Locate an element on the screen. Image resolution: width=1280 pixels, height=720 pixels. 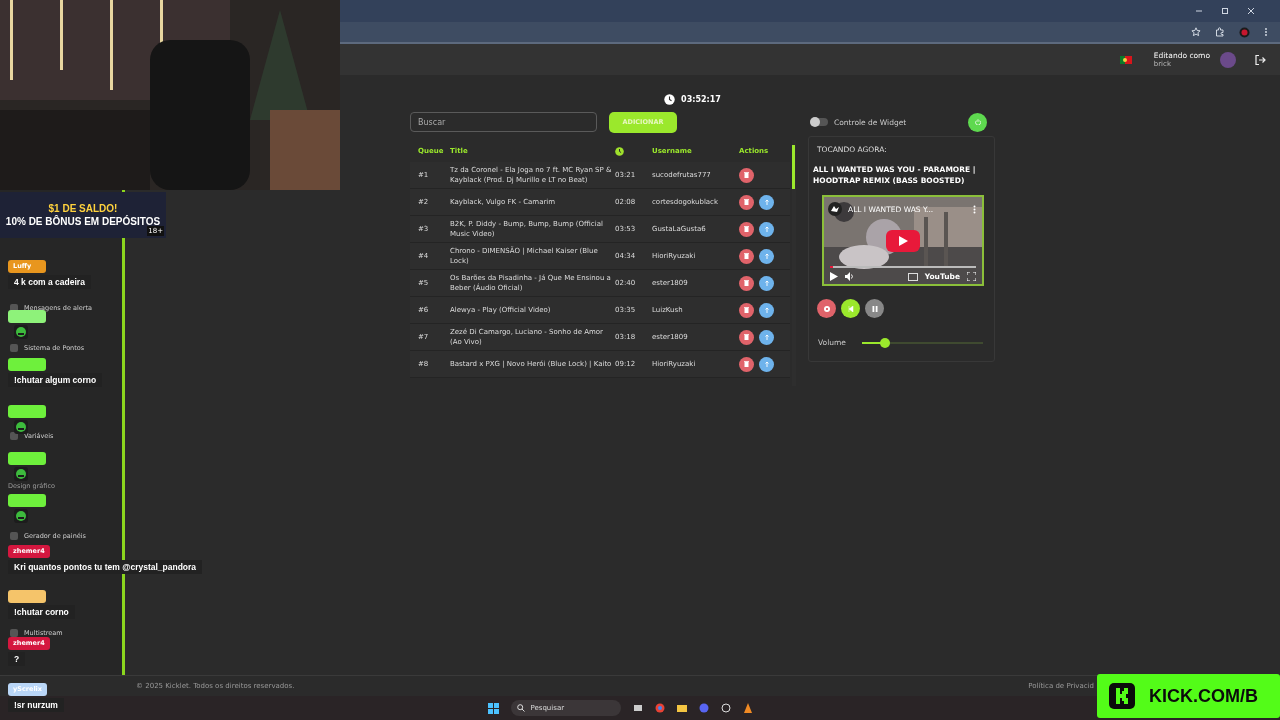
chat-message: ? is located at coordinates (17, 659).